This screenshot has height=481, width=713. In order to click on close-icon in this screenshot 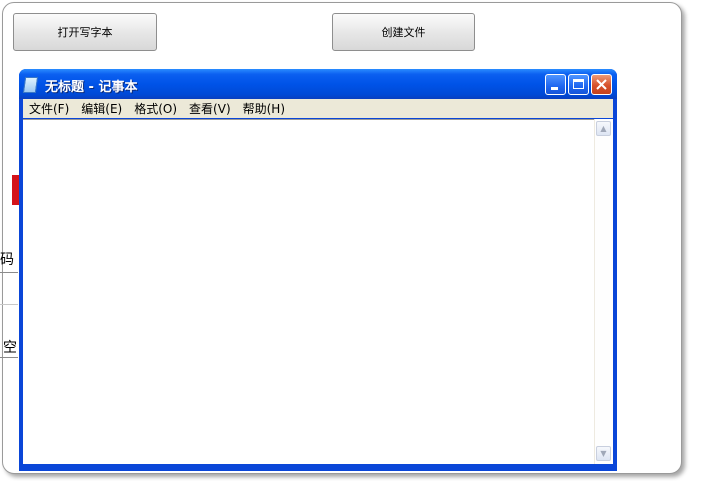, I will do `click(601, 84)`.